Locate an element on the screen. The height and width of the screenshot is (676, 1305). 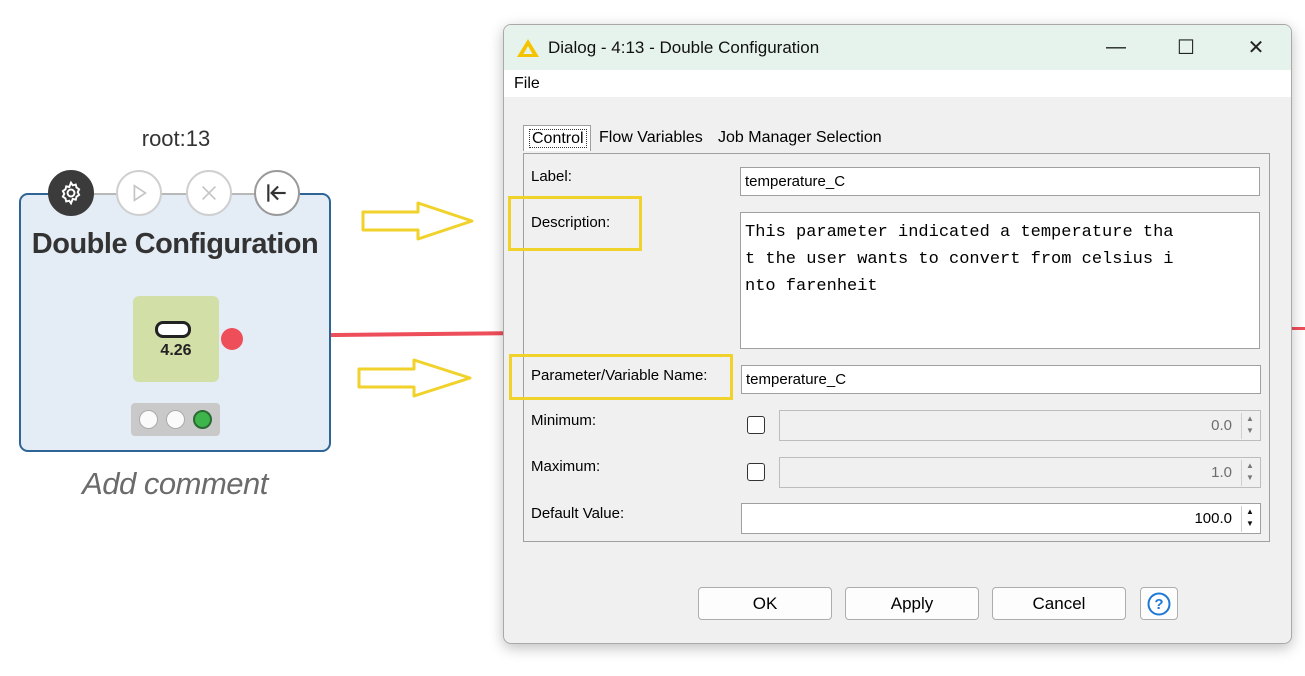
description-line-3: nto farenheit is located at coordinates (811, 286).